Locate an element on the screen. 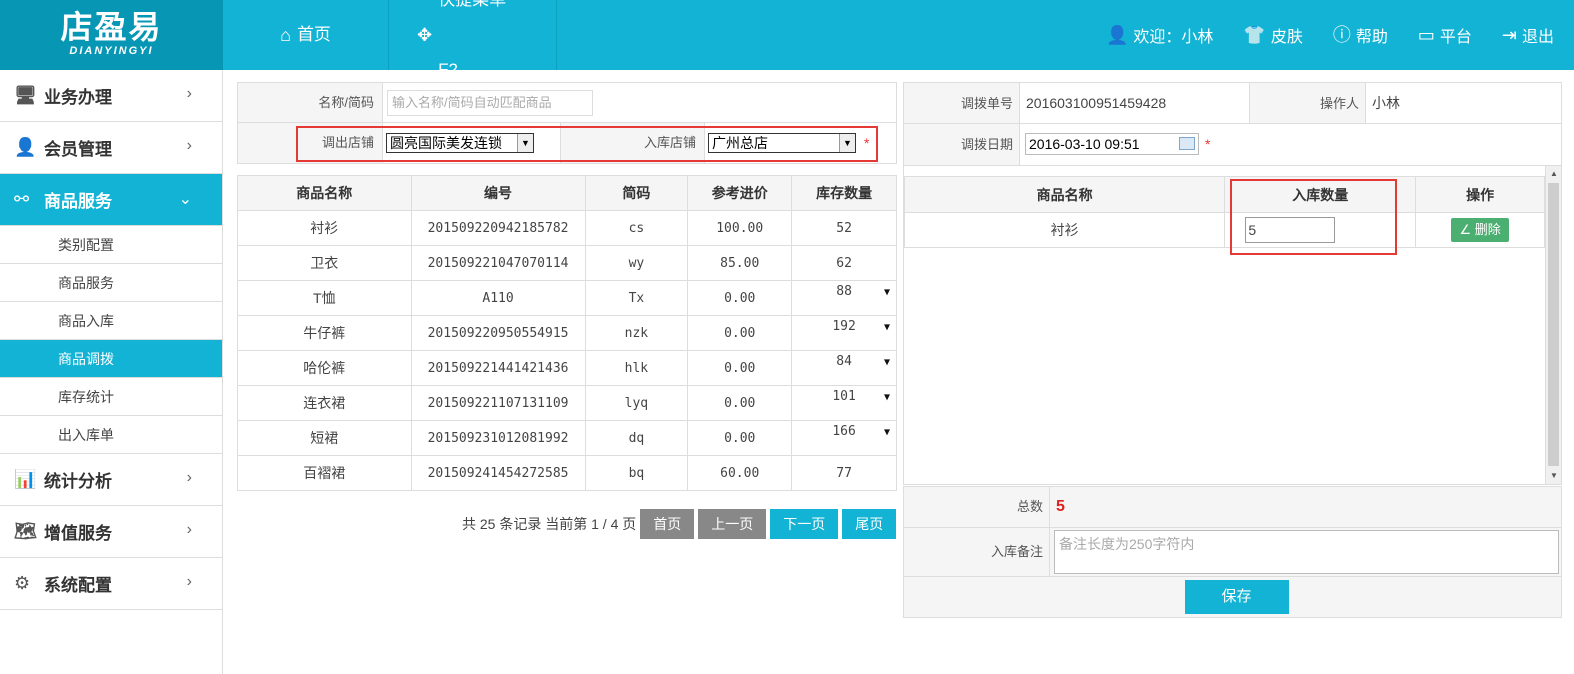 This screenshot has height=674, width=1574. delete-label: 删除 is located at coordinates (1487, 229).